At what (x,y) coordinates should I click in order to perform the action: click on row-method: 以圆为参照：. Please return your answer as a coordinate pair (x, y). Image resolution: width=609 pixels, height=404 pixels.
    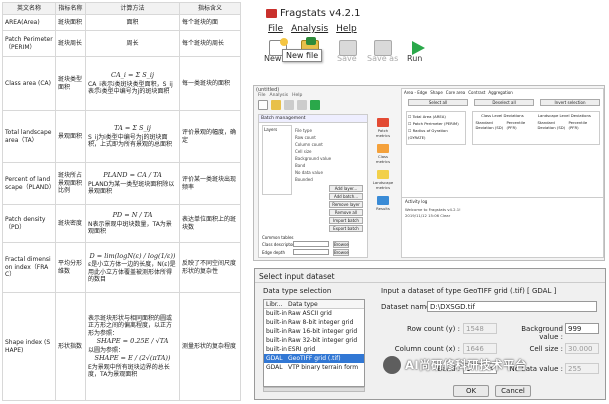
    Looking at the image, I should click on (106, 350).